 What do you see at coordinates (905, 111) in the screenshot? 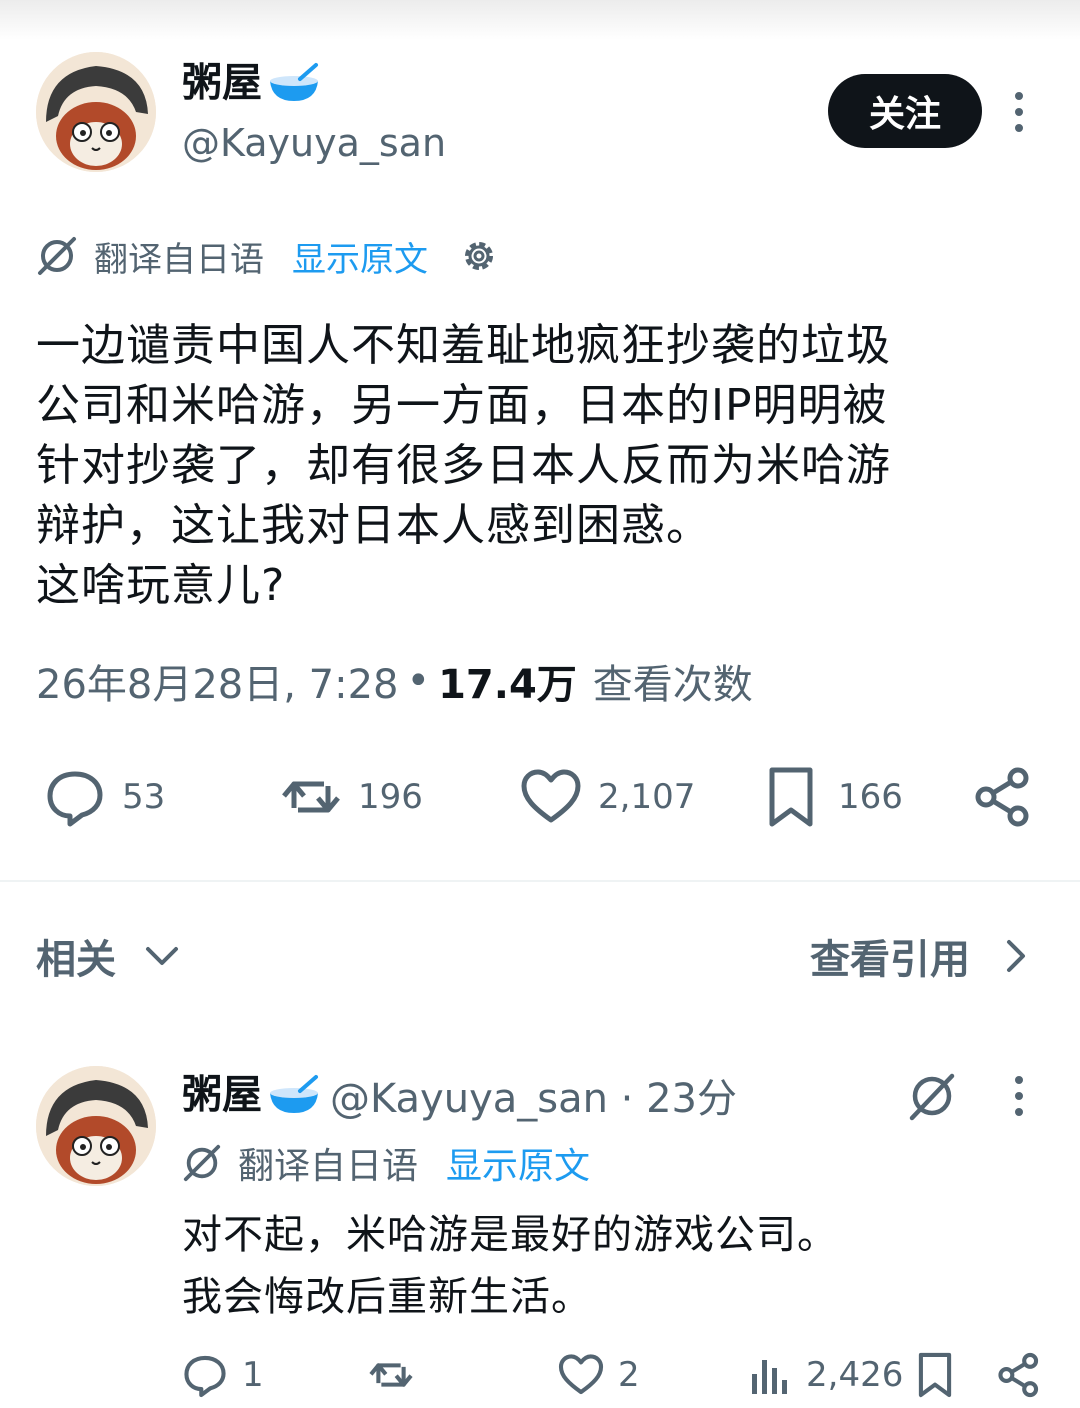
I see `follow-button: 关注` at bounding box center [905, 111].